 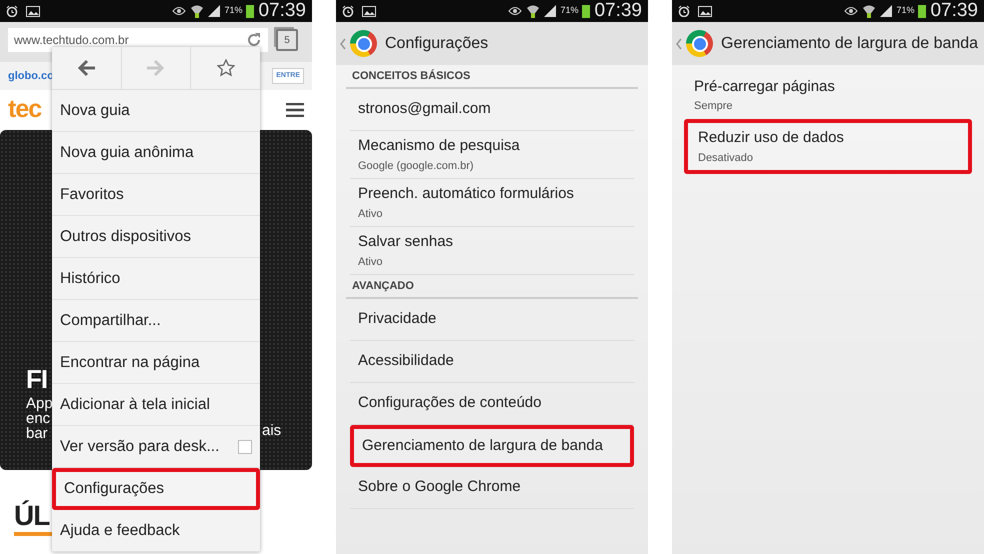 What do you see at coordinates (295, 110) in the screenshot?
I see `menu-icon` at bounding box center [295, 110].